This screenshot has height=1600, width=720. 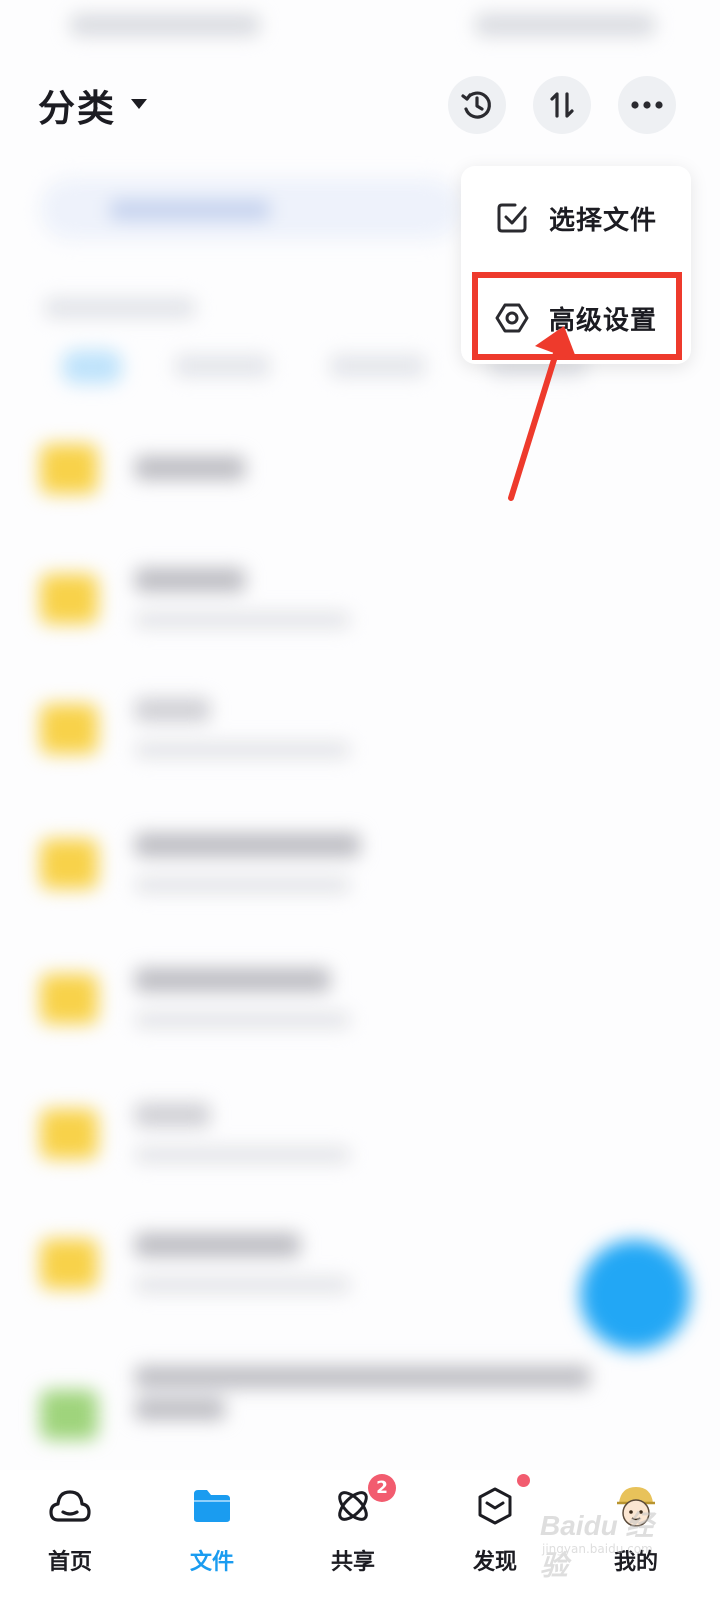 What do you see at coordinates (382, 1488) in the screenshot?
I see `share-badge: 2` at bounding box center [382, 1488].